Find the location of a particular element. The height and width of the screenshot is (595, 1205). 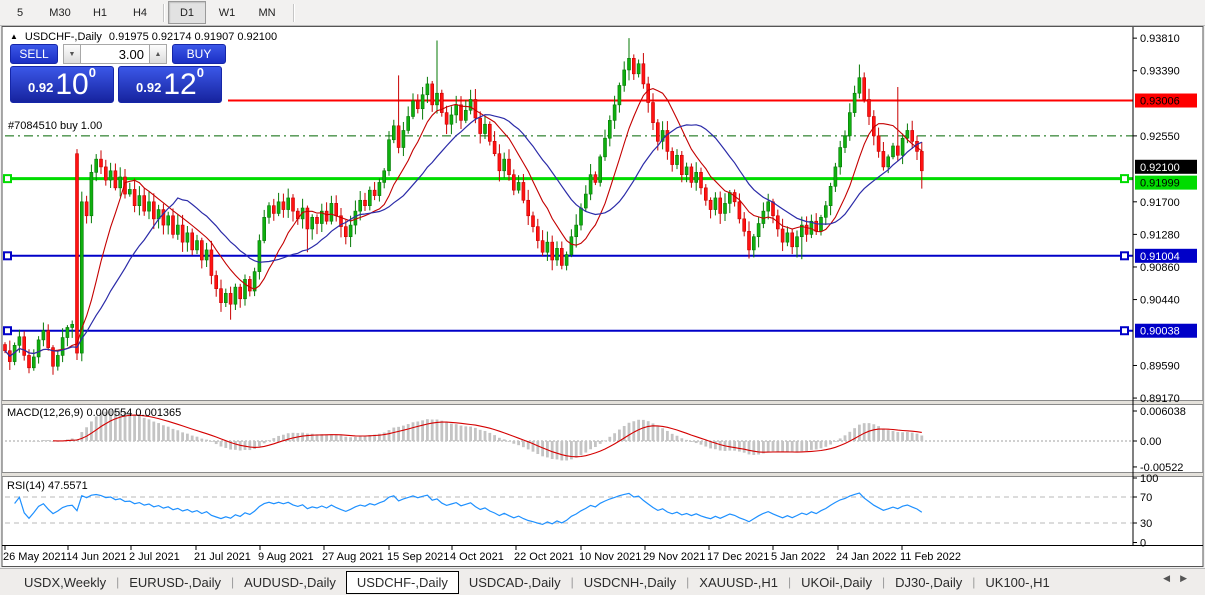

svg-text: 24 Jan 2022 is located at coordinates (866, 557).